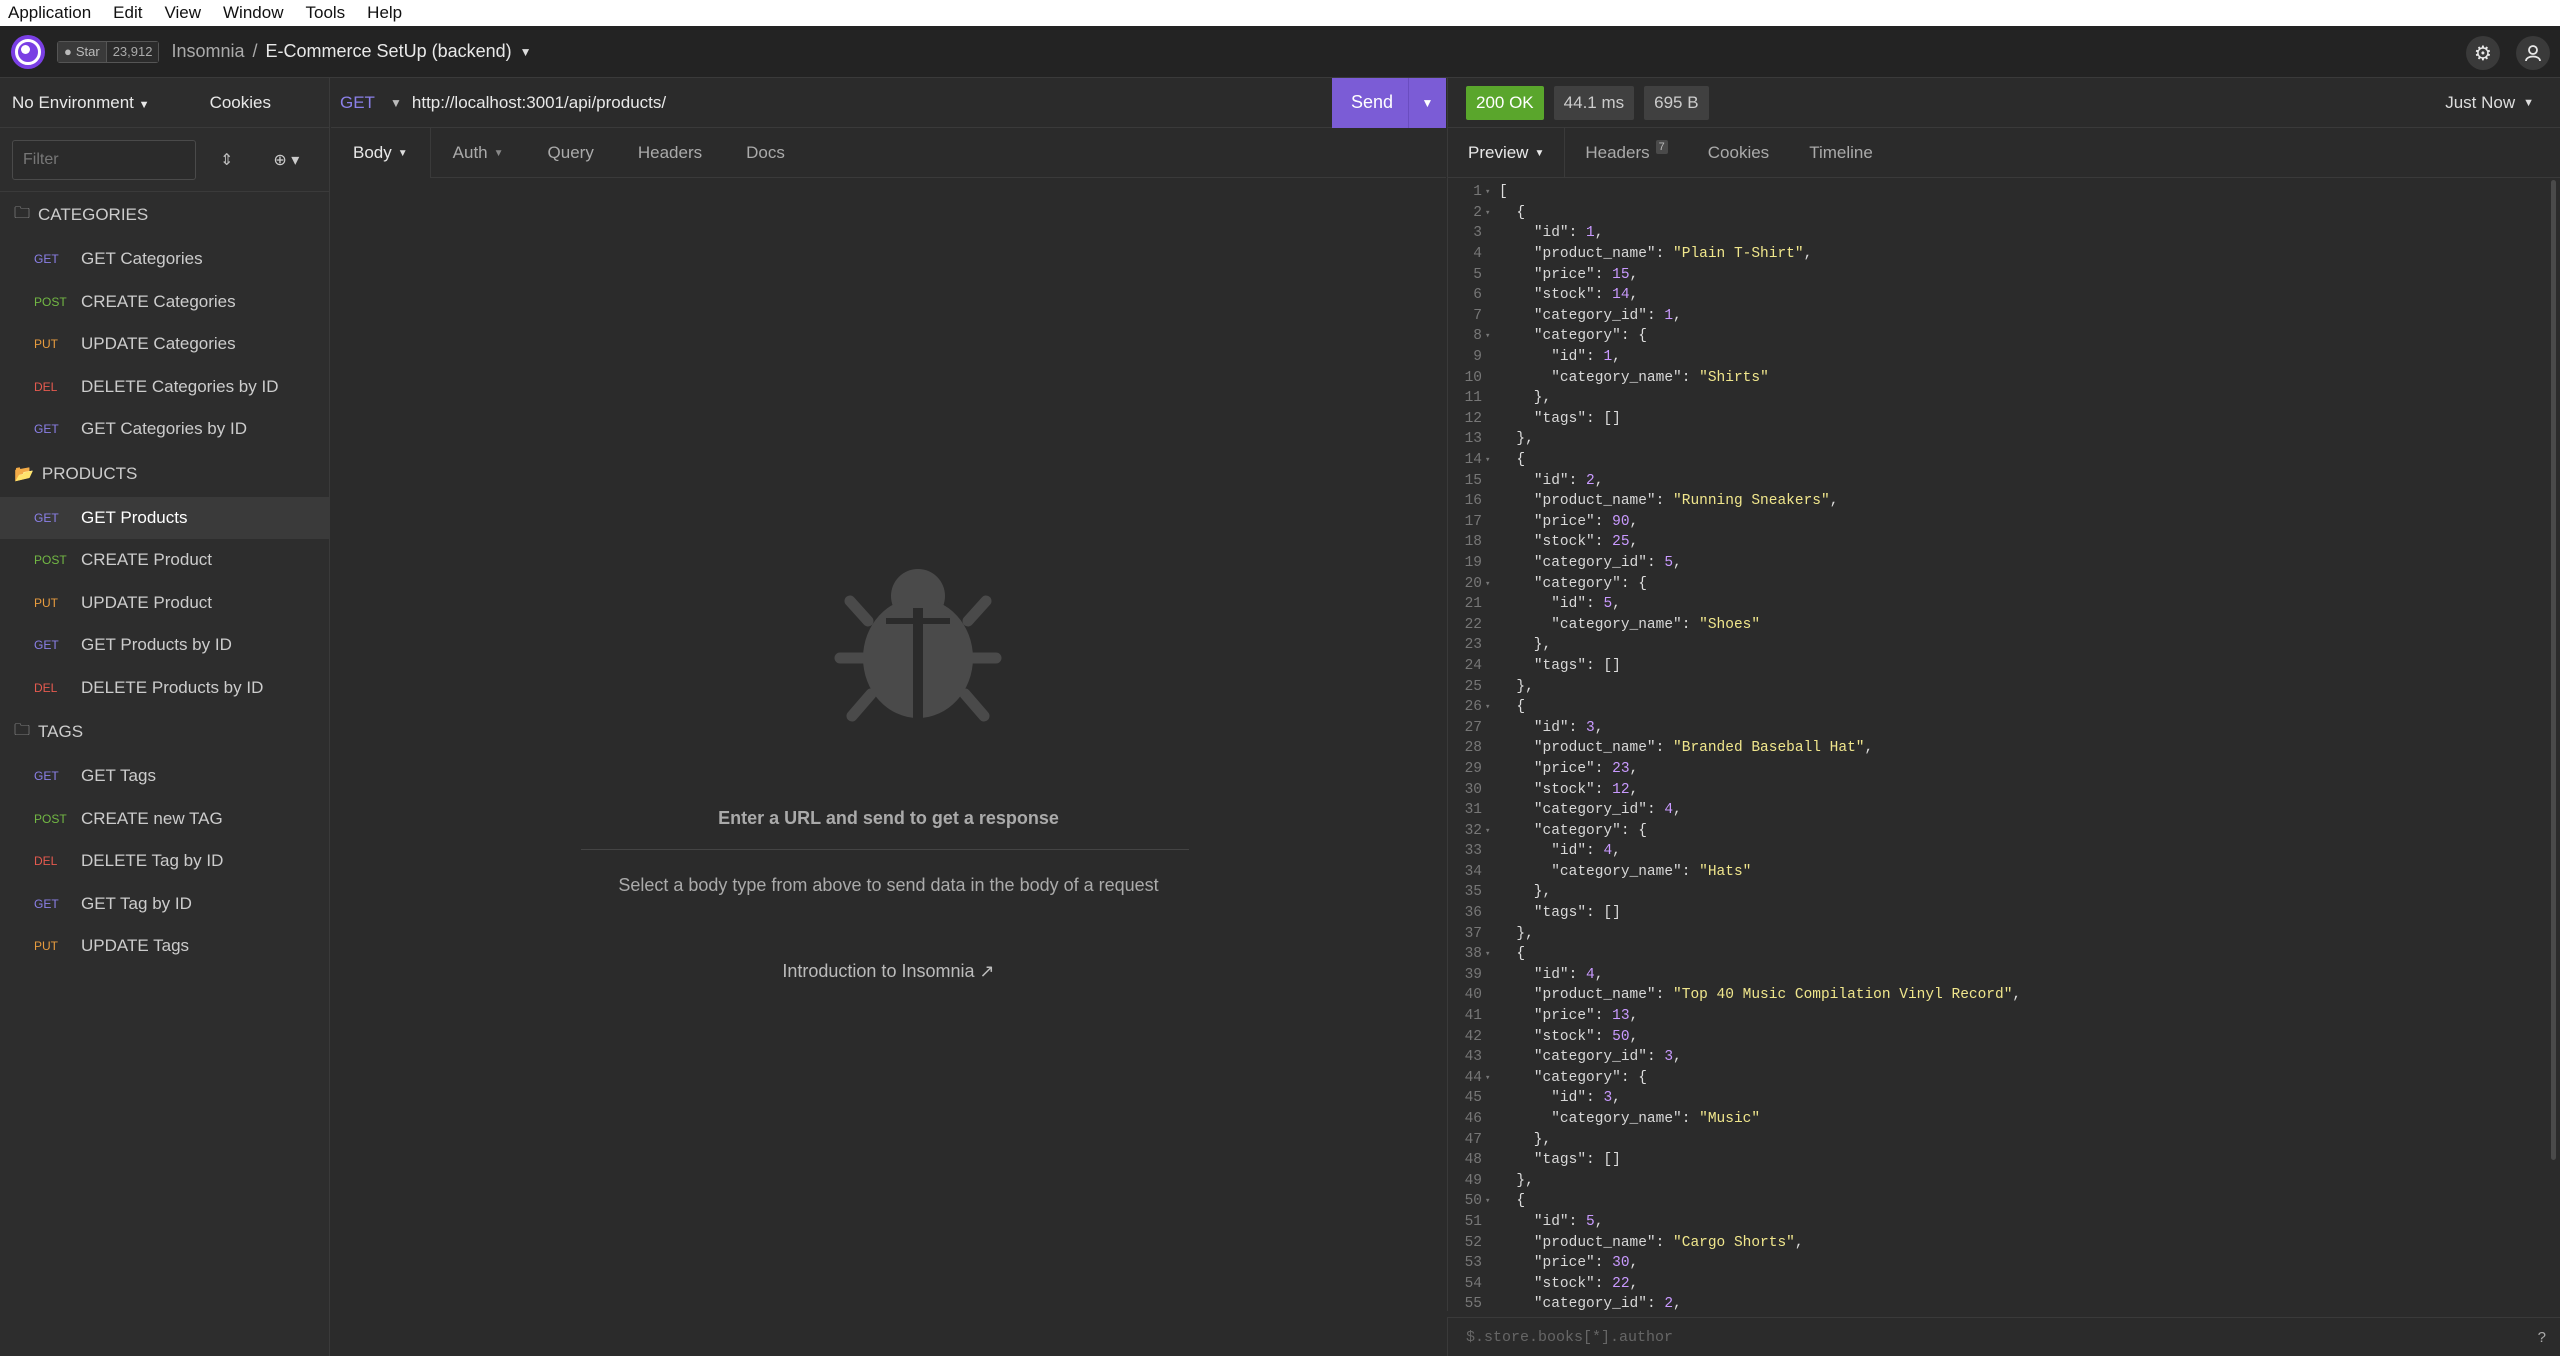  Describe the element at coordinates (207, 51) in the screenshot. I see `breadcrumb-app: Insomnia` at that location.